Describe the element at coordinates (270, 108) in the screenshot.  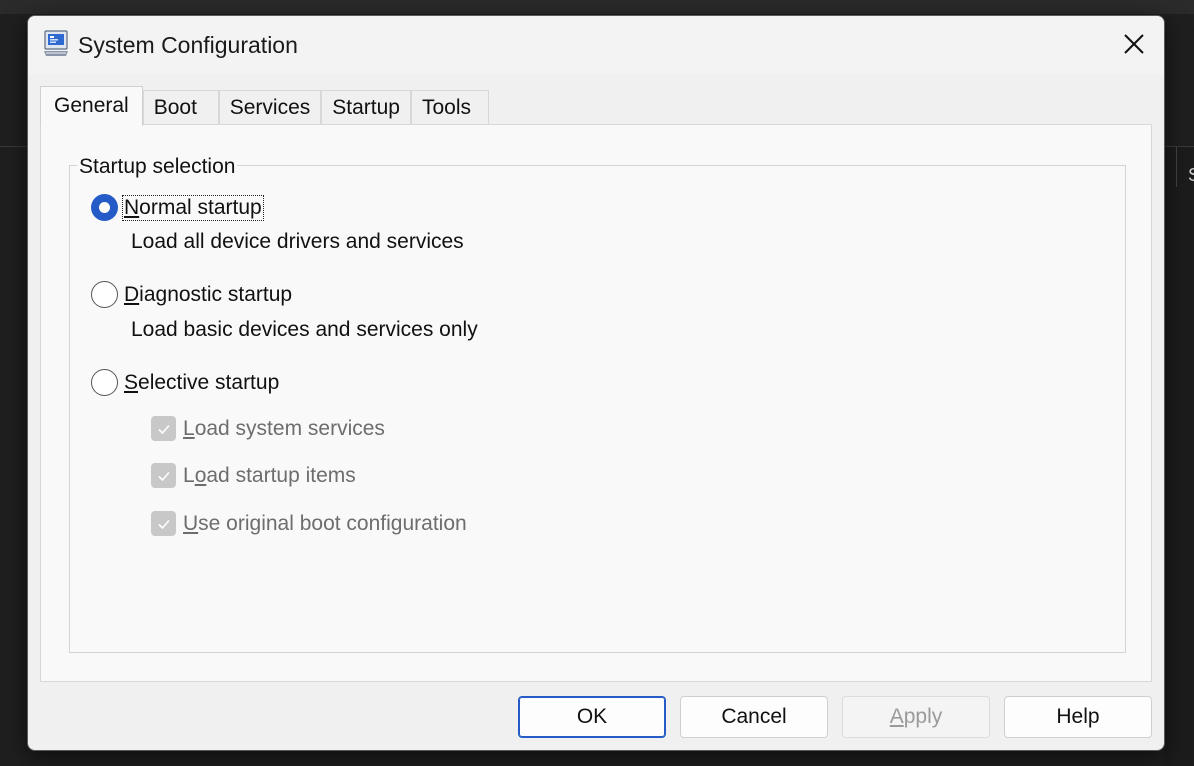
I see `tab-services: Services` at that location.